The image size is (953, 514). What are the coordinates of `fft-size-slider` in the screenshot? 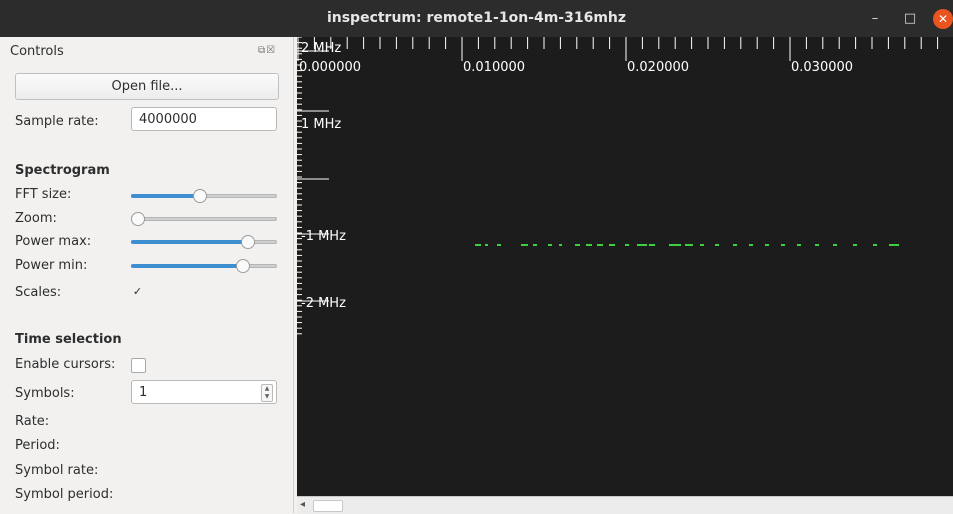 It's located at (204, 196).